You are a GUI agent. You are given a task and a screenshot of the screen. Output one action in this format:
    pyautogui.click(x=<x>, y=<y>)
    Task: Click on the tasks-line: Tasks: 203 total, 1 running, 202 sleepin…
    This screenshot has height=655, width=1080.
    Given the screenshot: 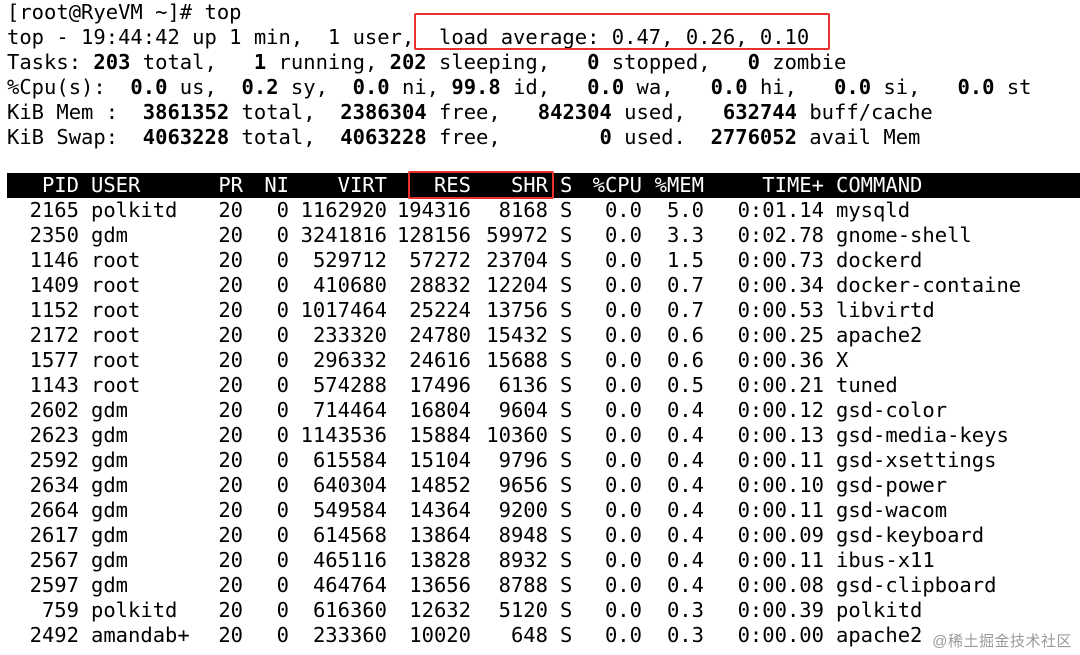 What is the action you would take?
    pyautogui.click(x=543, y=62)
    